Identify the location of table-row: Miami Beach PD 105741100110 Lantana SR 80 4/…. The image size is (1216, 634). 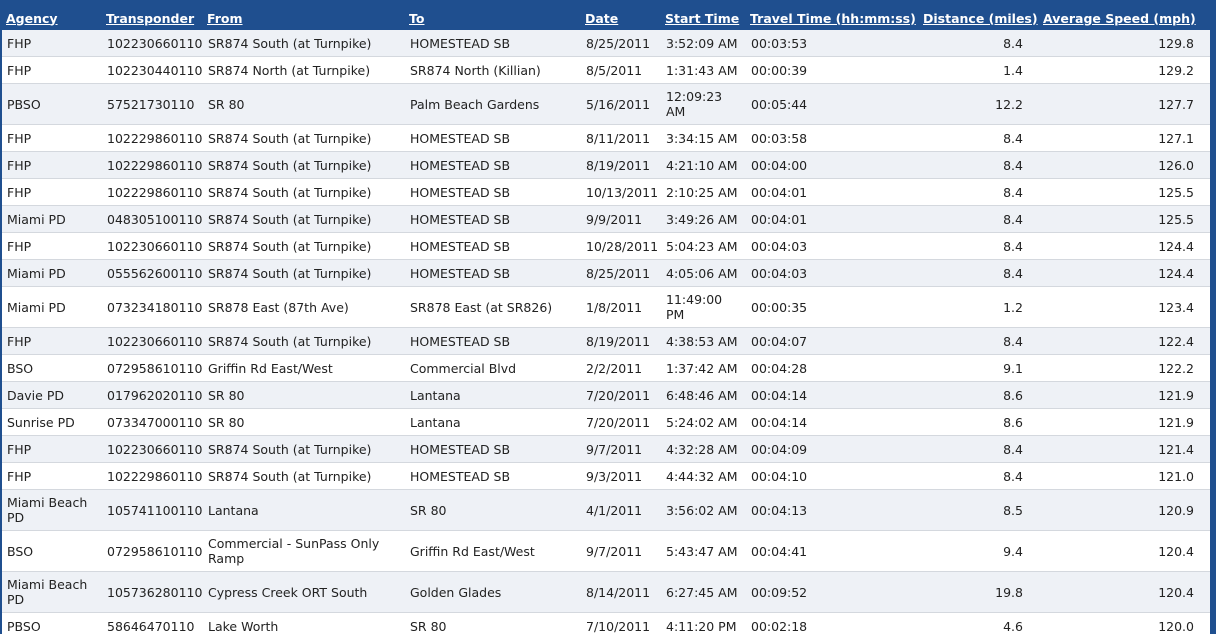
(606, 510).